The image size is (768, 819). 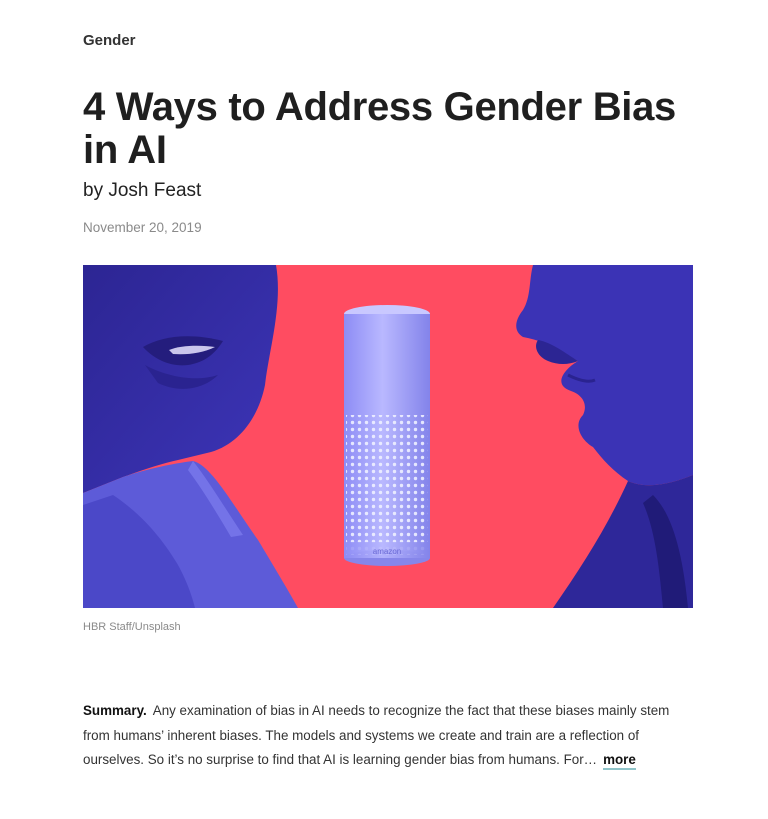 What do you see at coordinates (379, 128) in the screenshot?
I see `article-title: 4 Ways to Address Gender Bias in AI` at bounding box center [379, 128].